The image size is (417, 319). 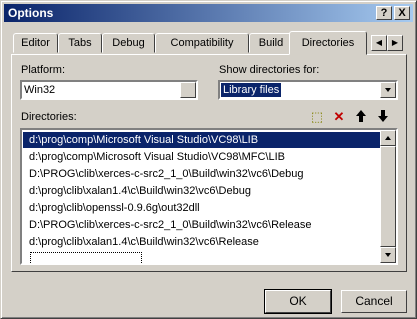 What do you see at coordinates (86, 257) in the screenshot?
I see `new-entry-slot` at bounding box center [86, 257].